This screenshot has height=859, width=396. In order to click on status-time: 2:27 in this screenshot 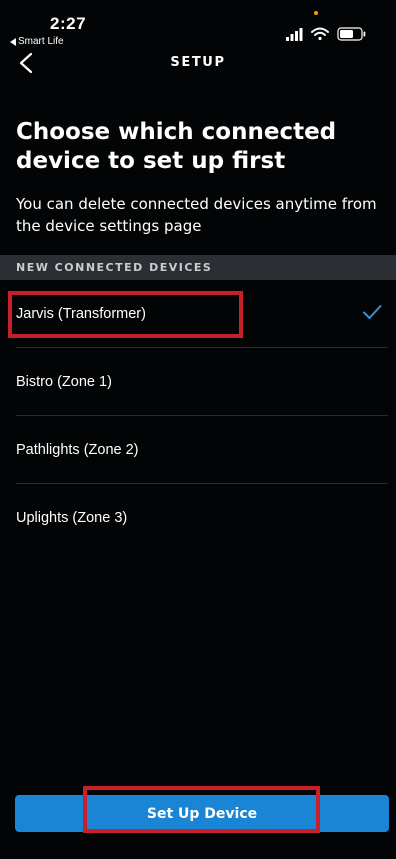, I will do `click(68, 23)`.